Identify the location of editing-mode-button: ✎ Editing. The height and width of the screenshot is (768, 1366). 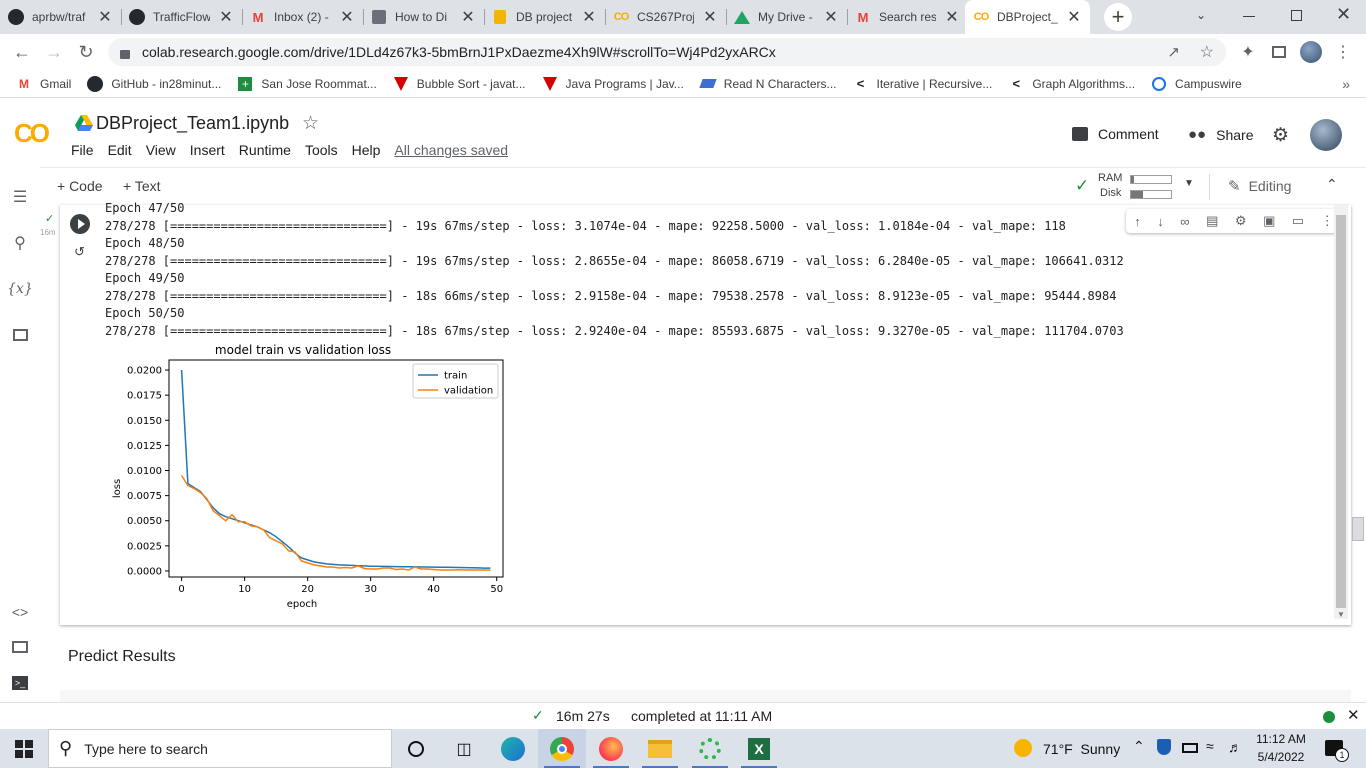
(1259, 186).